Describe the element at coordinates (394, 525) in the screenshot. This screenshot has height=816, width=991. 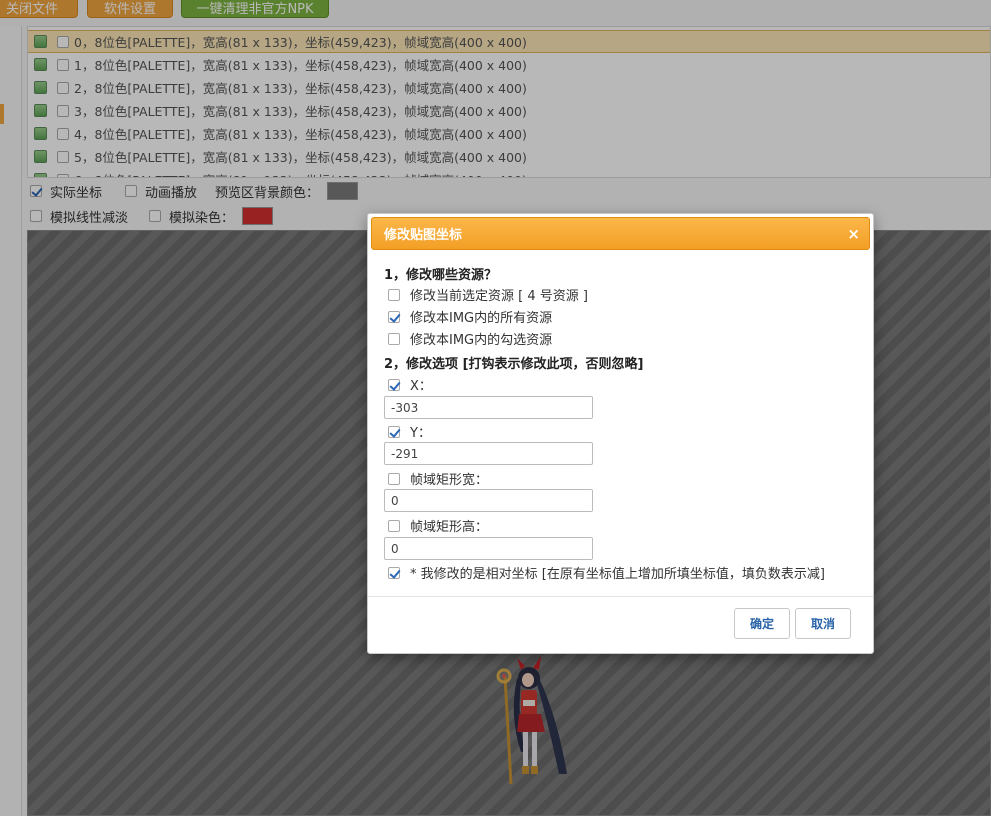
I see `frame-height-checkbox` at that location.